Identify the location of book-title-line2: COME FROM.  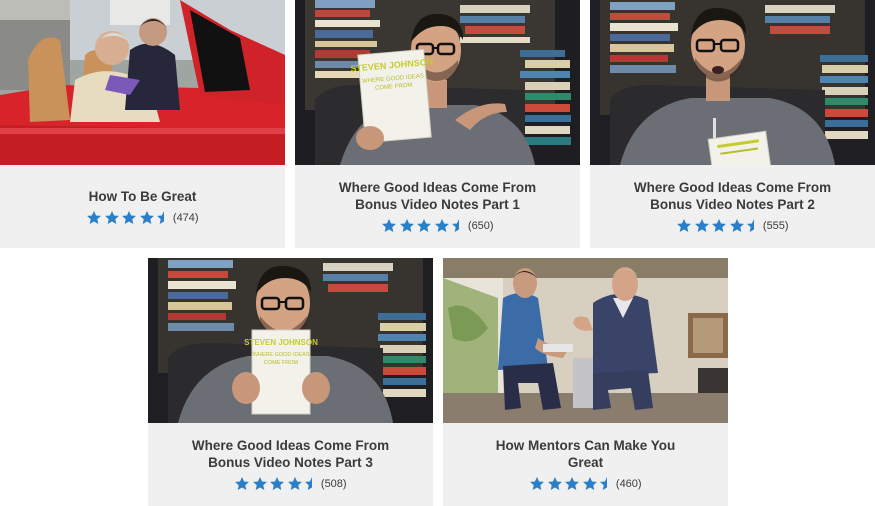
(281, 363).